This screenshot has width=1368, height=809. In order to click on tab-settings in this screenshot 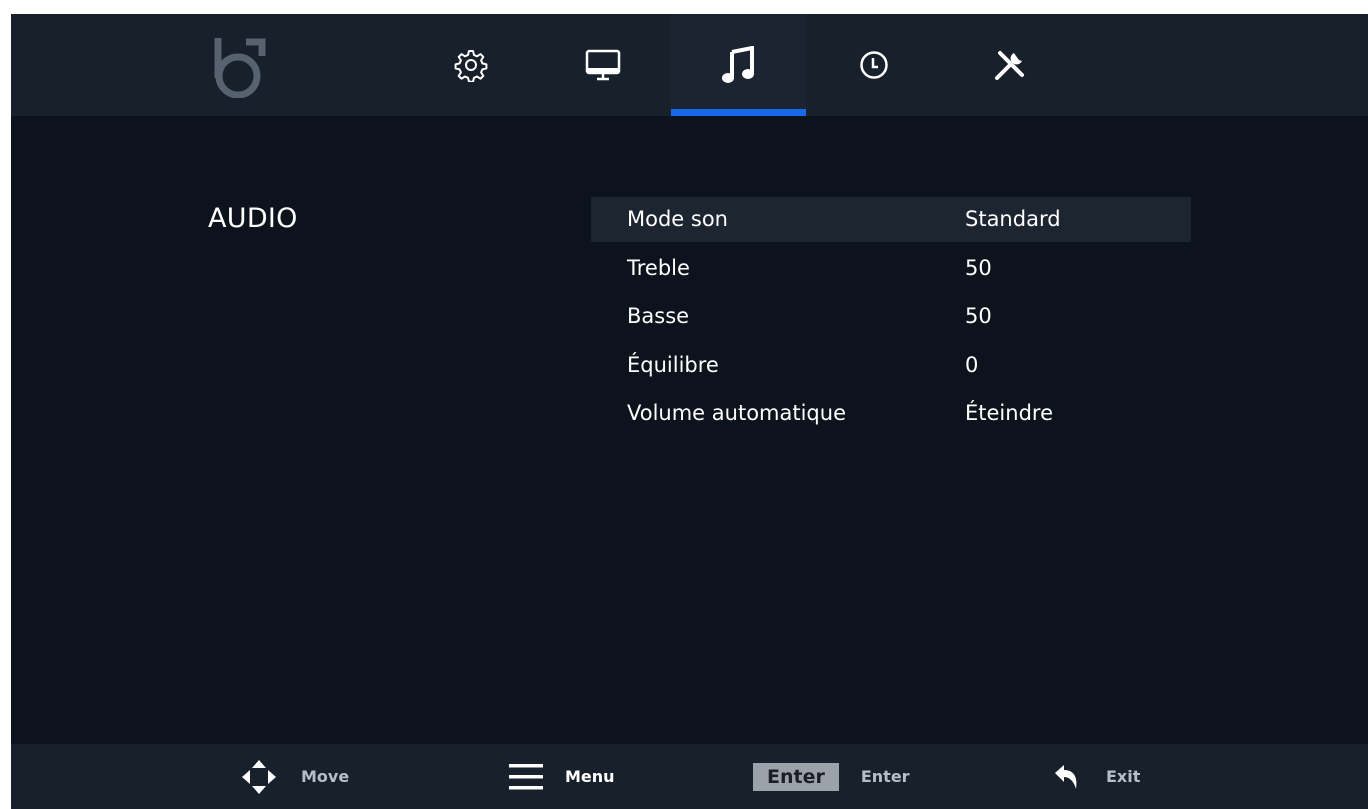, I will do `click(470, 65)`.